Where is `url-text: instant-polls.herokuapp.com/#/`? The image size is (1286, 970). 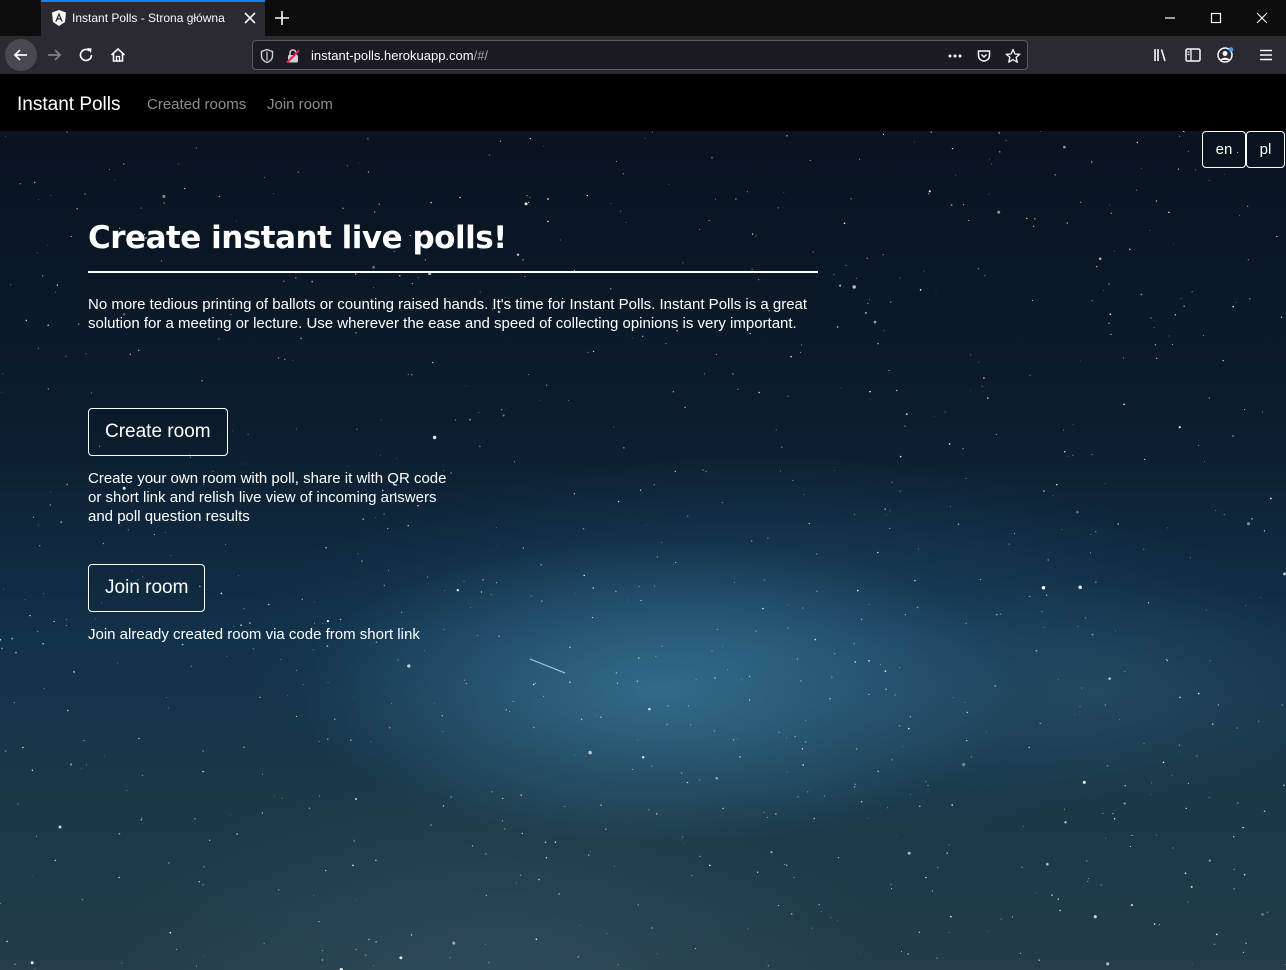 url-text: instant-polls.herokuapp.com/#/ is located at coordinates (399, 55).